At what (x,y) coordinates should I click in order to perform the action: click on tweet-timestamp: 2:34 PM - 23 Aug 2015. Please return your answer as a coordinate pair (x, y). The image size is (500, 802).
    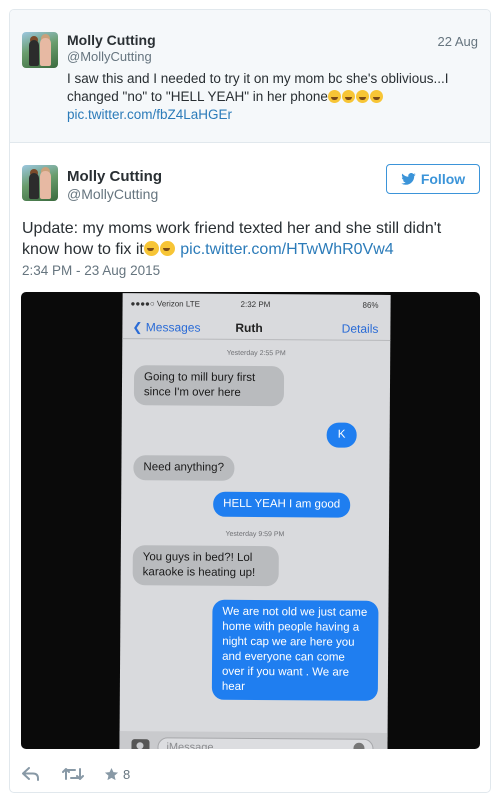
    Looking at the image, I should click on (91, 270).